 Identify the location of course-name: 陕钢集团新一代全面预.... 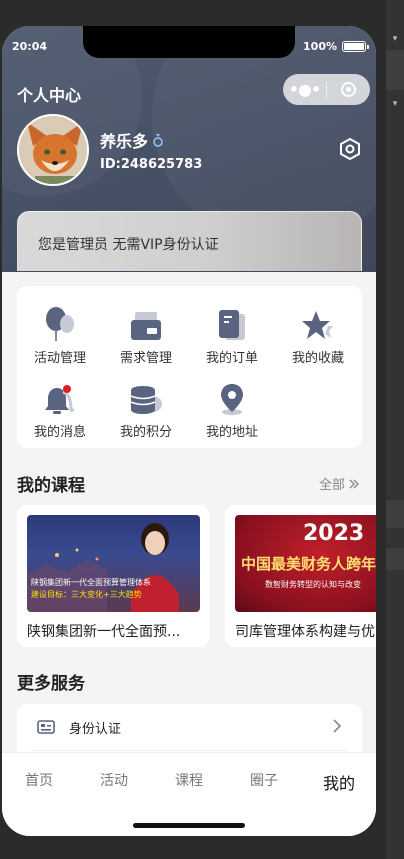
(104, 632).